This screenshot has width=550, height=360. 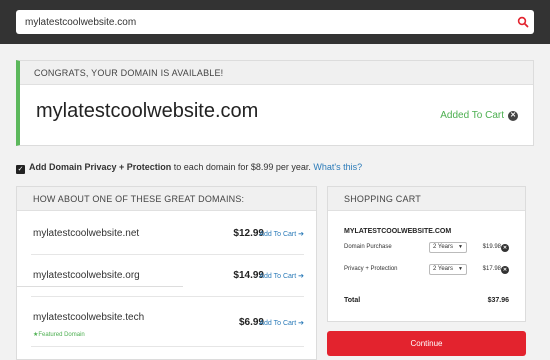 I want to click on available-domain-name: mylatestcoolwebsite.com, so click(x=147, y=111).